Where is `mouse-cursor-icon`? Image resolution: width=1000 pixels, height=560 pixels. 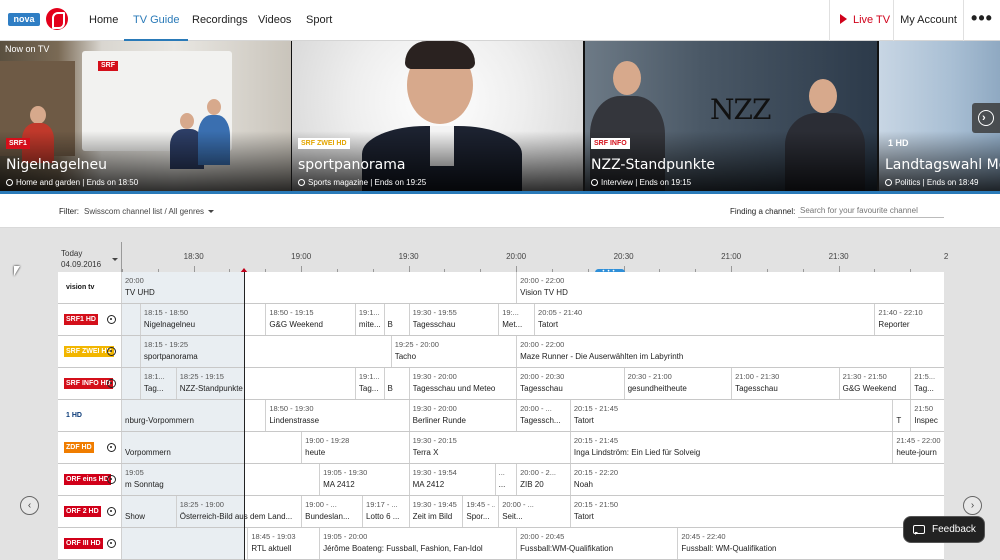 mouse-cursor-icon is located at coordinates (17, 271).